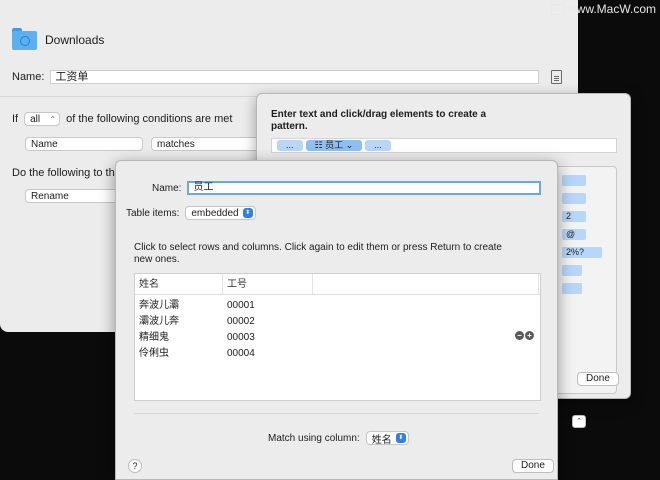 This screenshot has width=660, height=480. What do you see at coordinates (84, 144) in the screenshot?
I see `attribute-popup: Name` at bounding box center [84, 144].